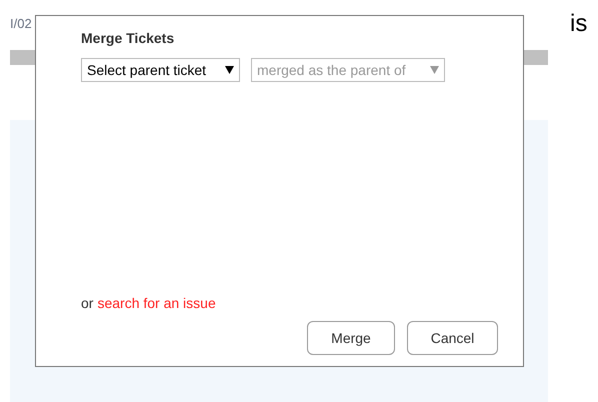 The height and width of the screenshot is (402, 598). What do you see at coordinates (160, 70) in the screenshot?
I see `dropdown: Select parent ticket` at bounding box center [160, 70].